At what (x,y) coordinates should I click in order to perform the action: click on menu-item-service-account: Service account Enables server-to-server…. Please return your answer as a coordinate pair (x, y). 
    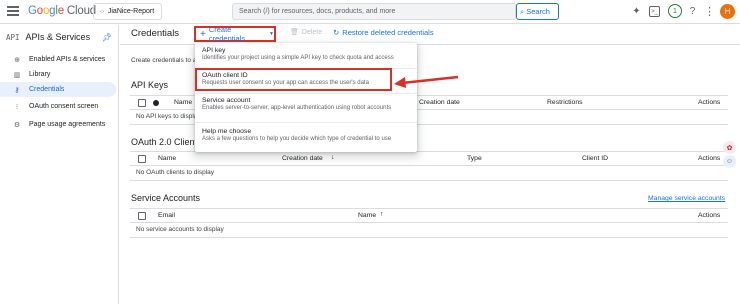
    Looking at the image, I should click on (306, 104).